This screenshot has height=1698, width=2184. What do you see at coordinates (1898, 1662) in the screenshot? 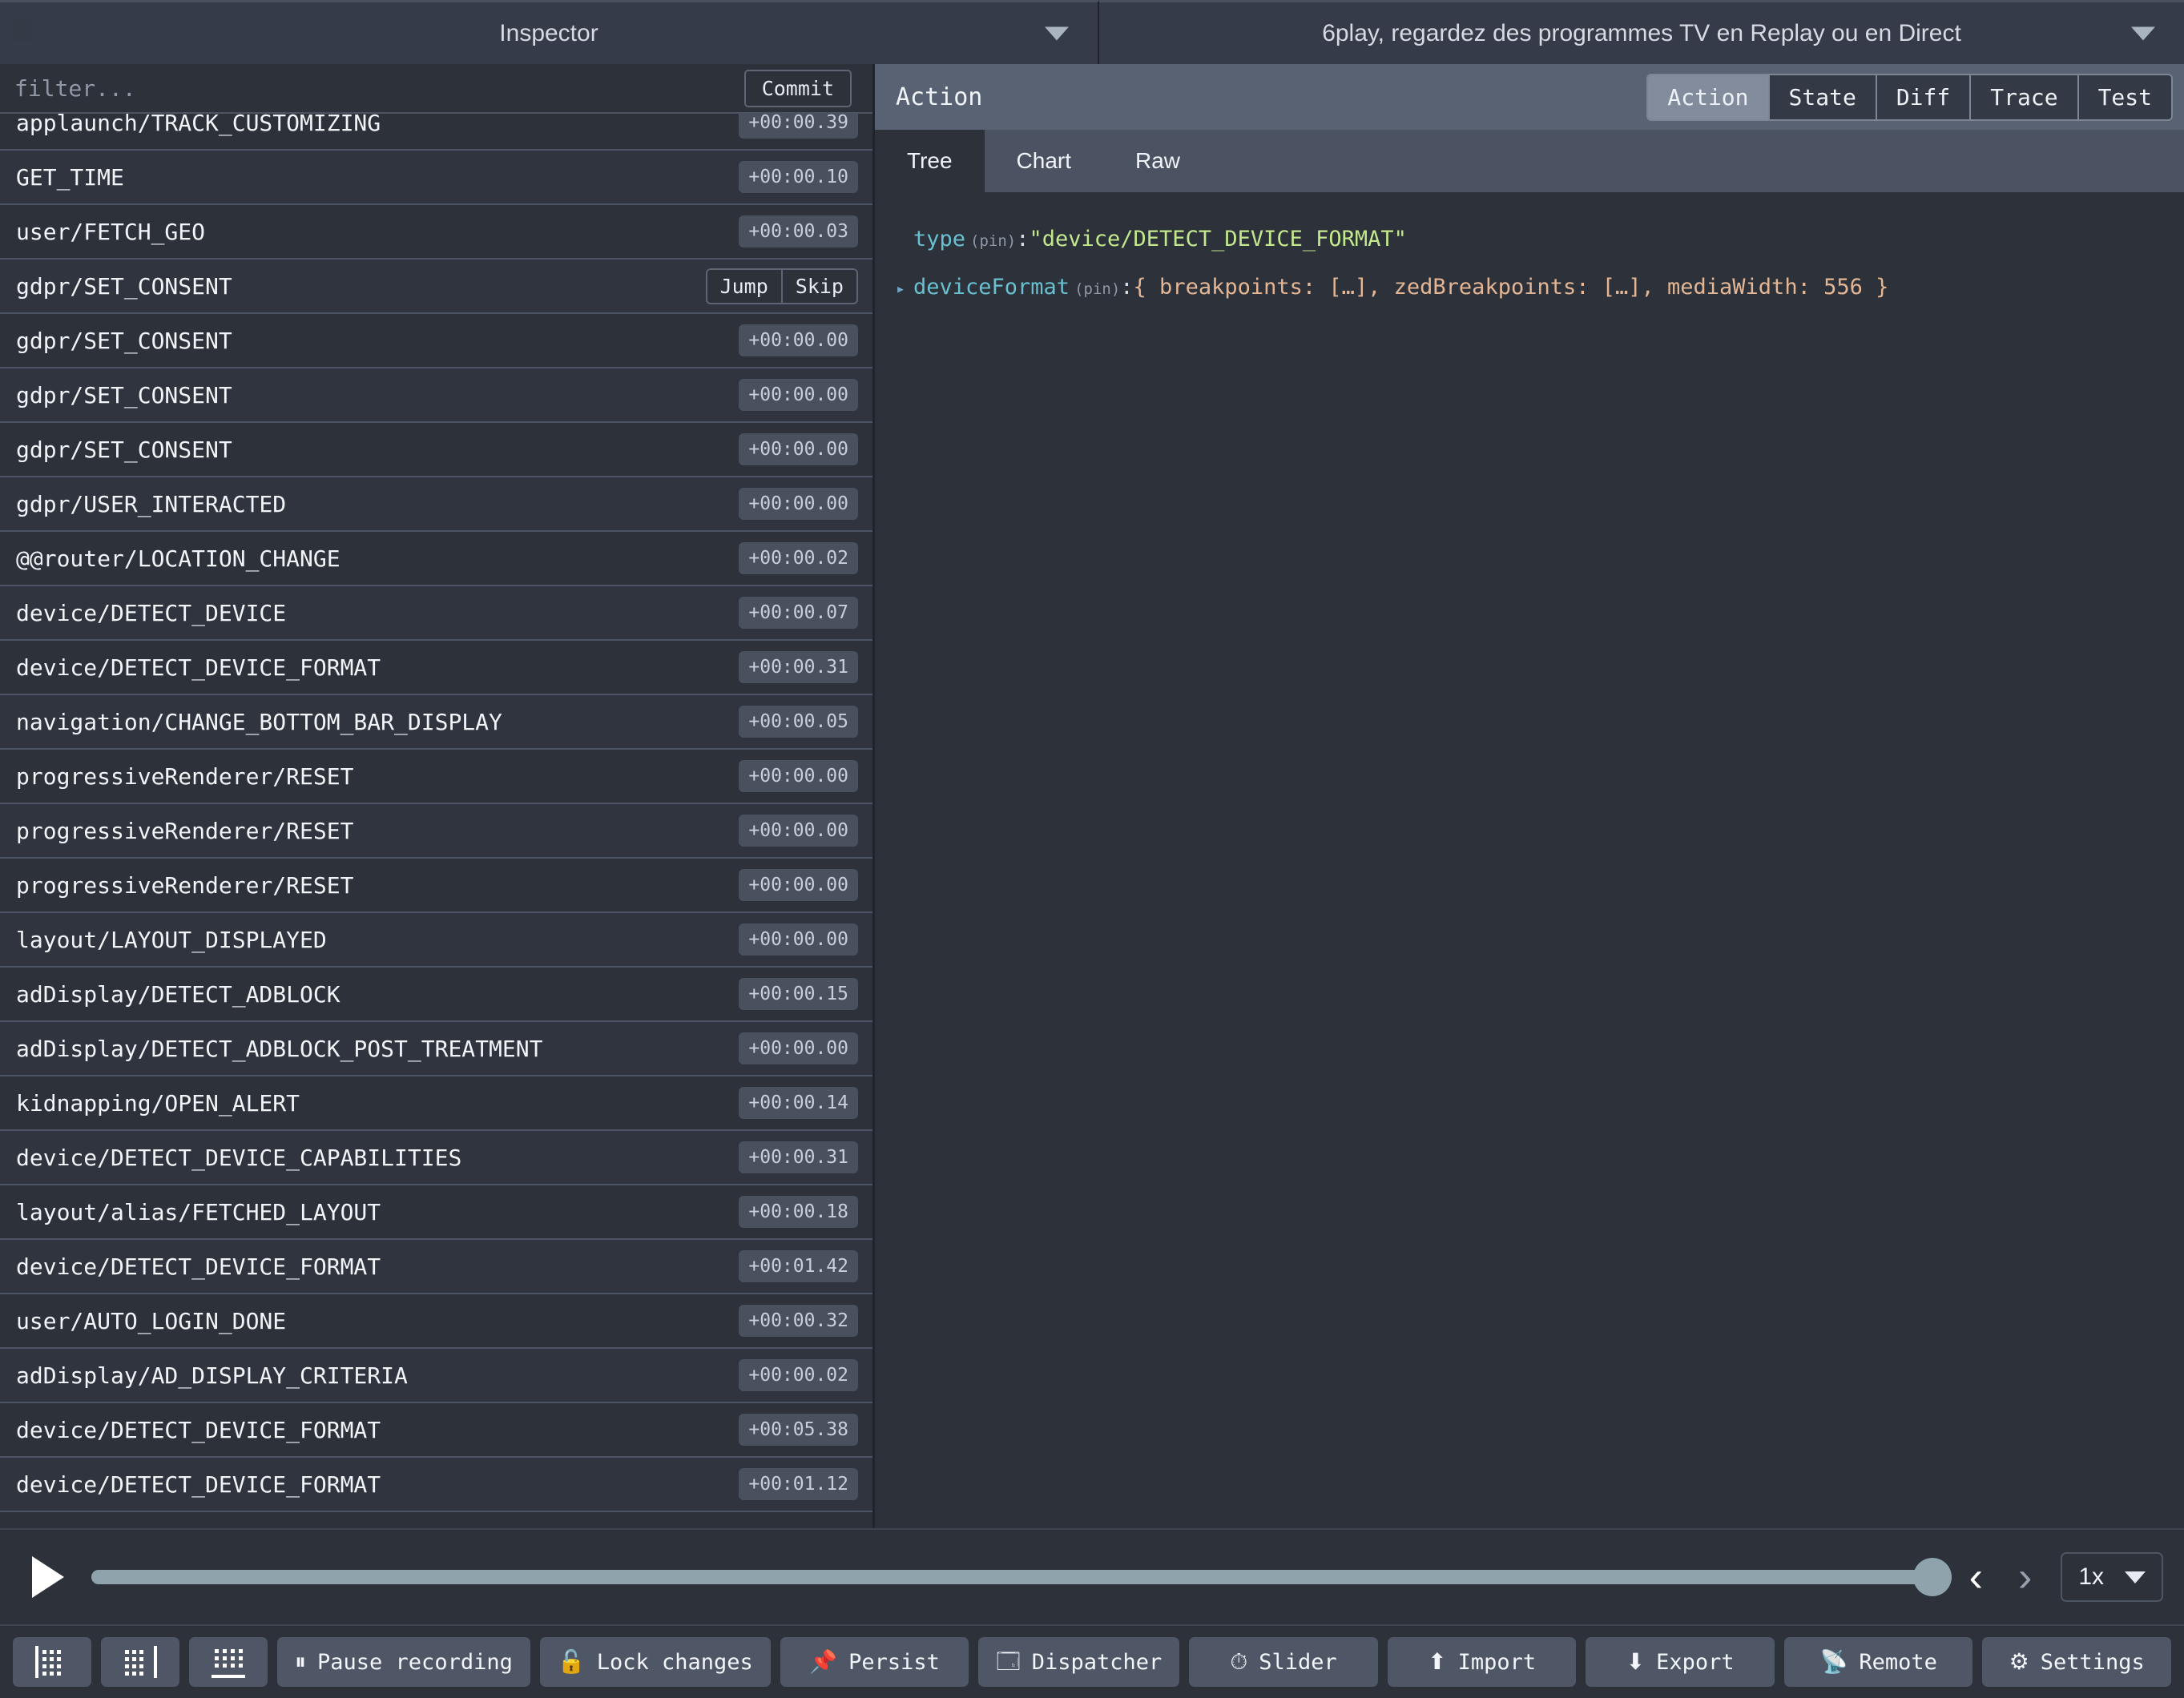
I see `remote-label: Remote` at bounding box center [1898, 1662].